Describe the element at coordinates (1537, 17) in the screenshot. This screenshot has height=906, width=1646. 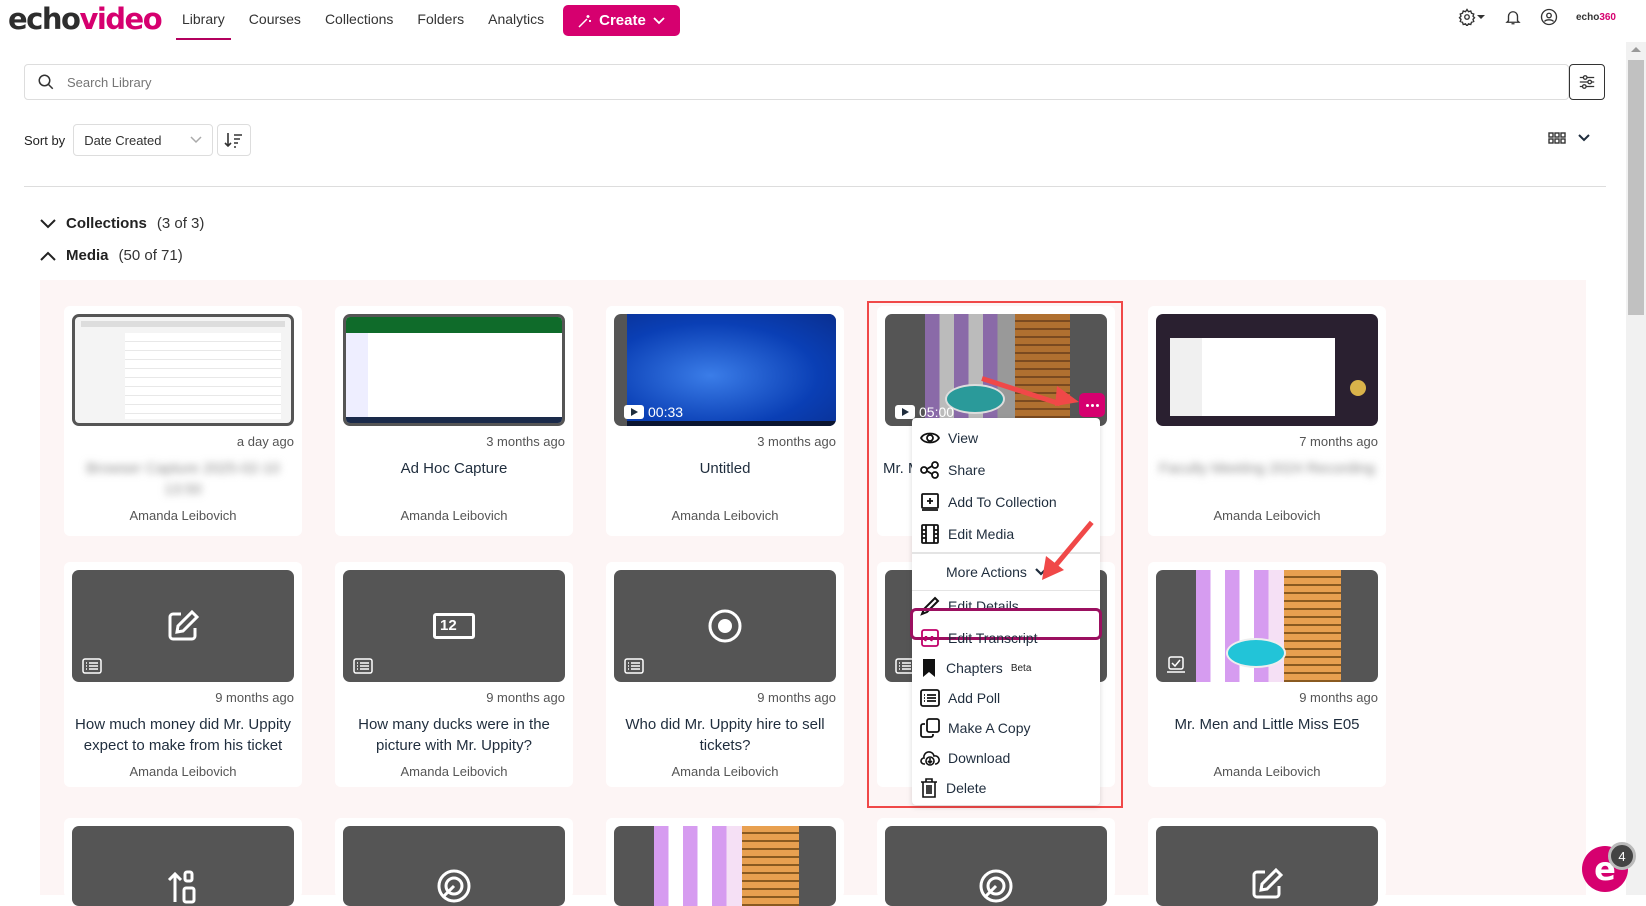
I see `top-right-controls: echo360` at that location.